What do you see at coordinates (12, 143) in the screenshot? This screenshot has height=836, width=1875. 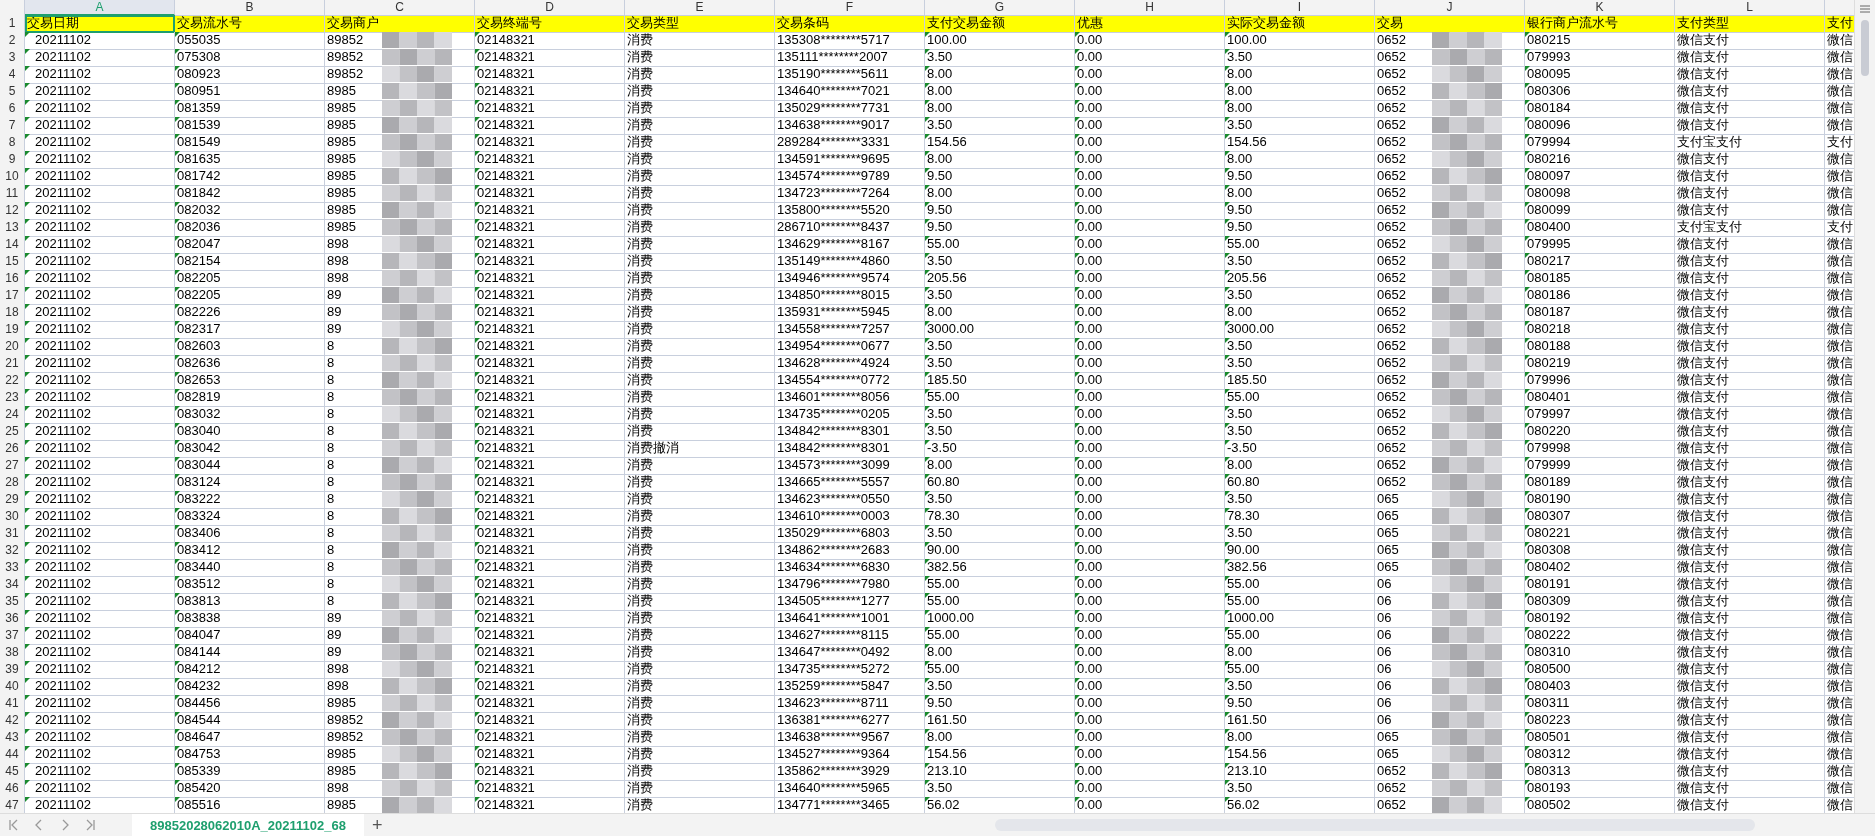 I see `row-number: 8` at bounding box center [12, 143].